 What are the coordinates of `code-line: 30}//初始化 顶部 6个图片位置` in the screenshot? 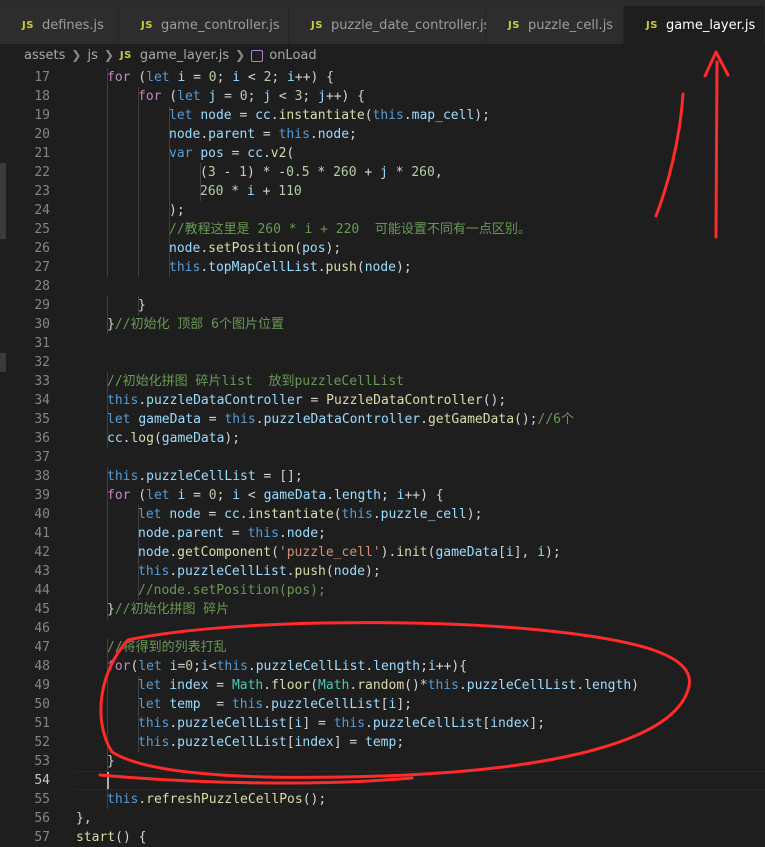 It's located at (382, 324).